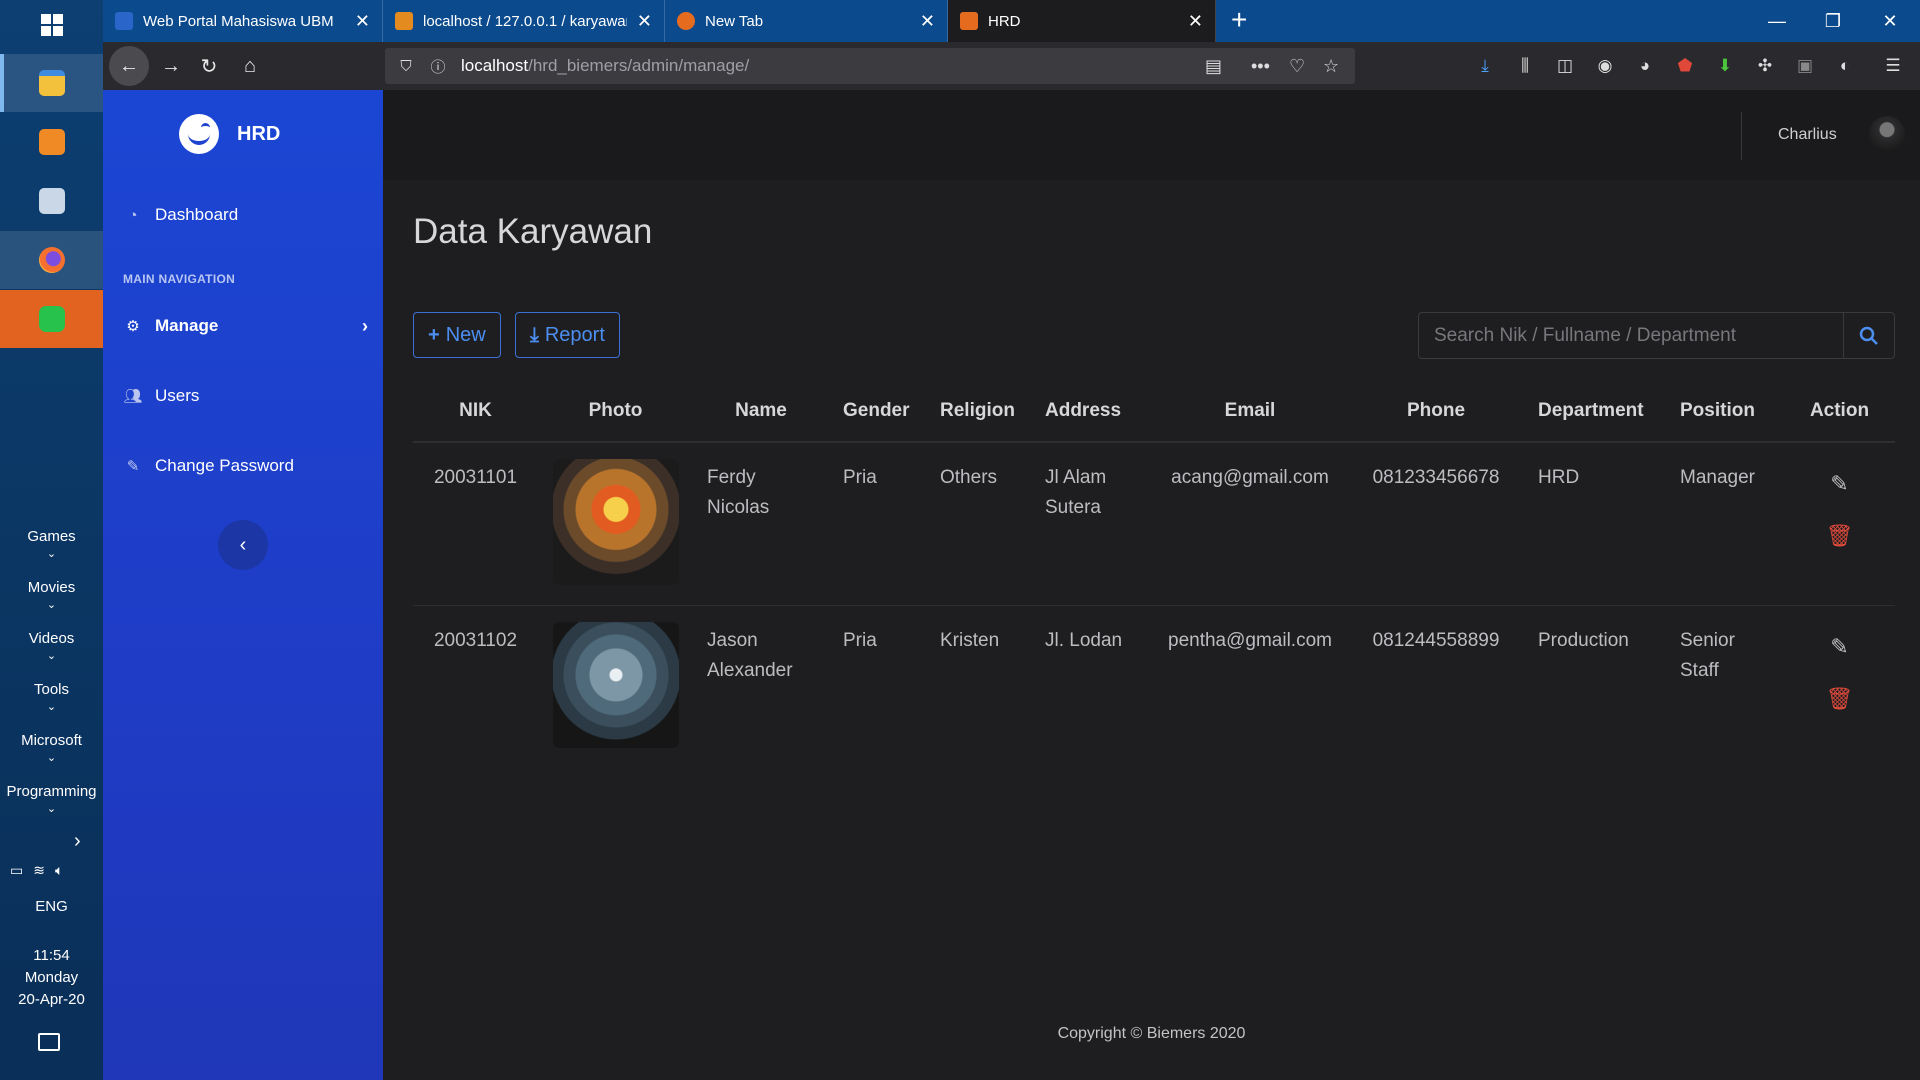 The width and height of the screenshot is (1920, 1080). What do you see at coordinates (177, 395) in the screenshot?
I see `sidebar-item-label: Users` at bounding box center [177, 395].